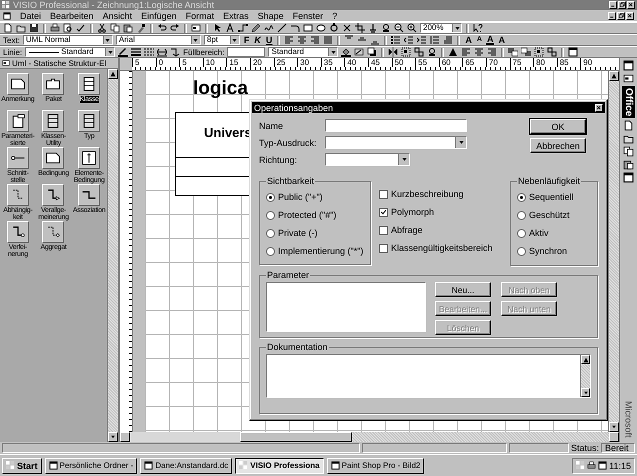 The width and height of the screenshot is (637, 476). Describe the element at coordinates (53, 195) in the screenshot. I see `generalization-icon` at that location.